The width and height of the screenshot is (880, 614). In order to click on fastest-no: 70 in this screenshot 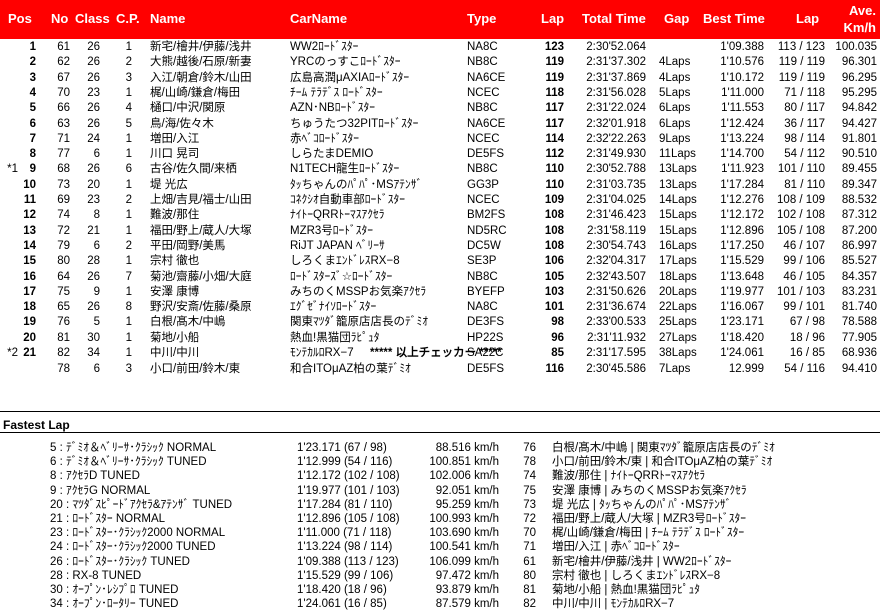, I will do `click(529, 533)`.